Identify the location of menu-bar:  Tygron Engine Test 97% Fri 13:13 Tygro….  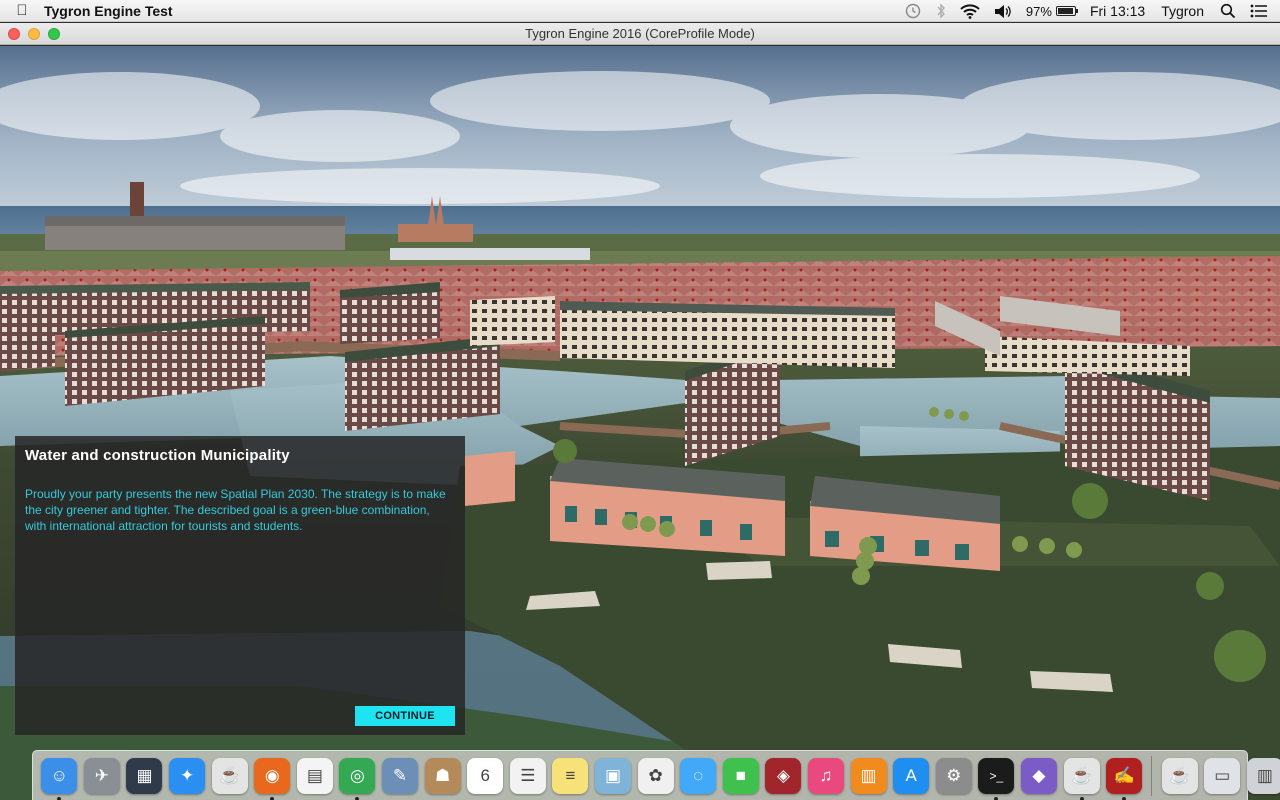
(640, 11).